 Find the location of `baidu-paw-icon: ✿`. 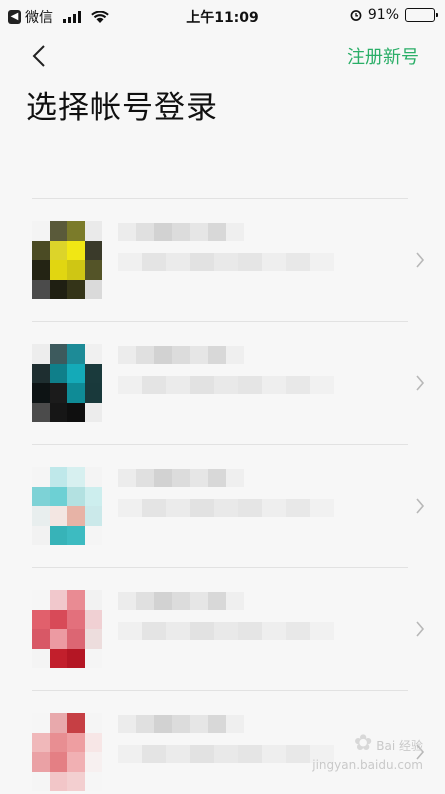

baidu-paw-icon: ✿ is located at coordinates (363, 744).